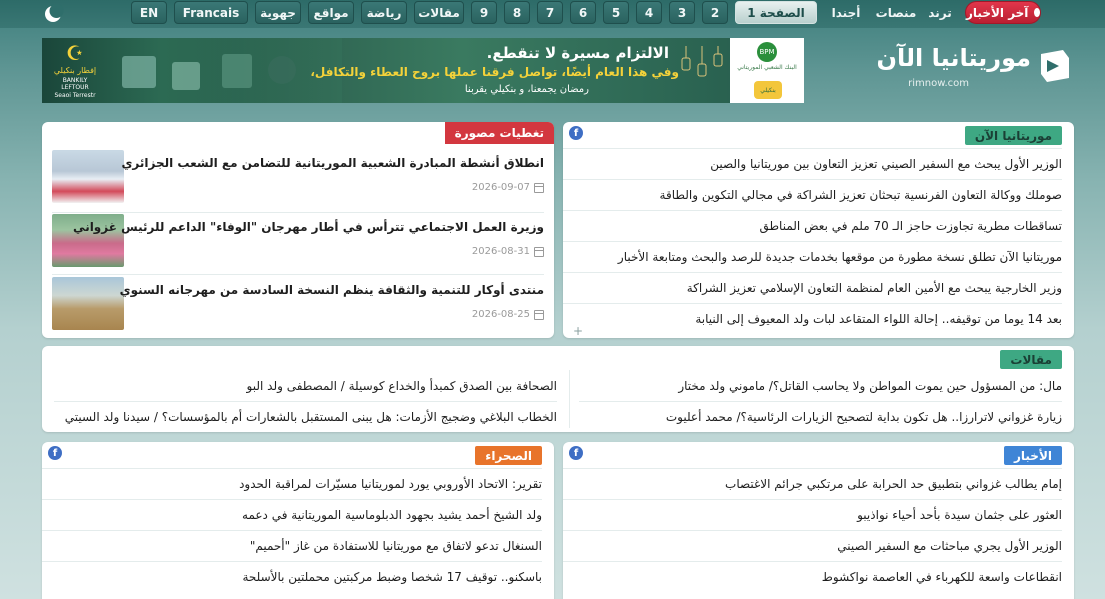 The height and width of the screenshot is (599, 1105). I want to click on nav-item-regional: جهوية, so click(278, 12).